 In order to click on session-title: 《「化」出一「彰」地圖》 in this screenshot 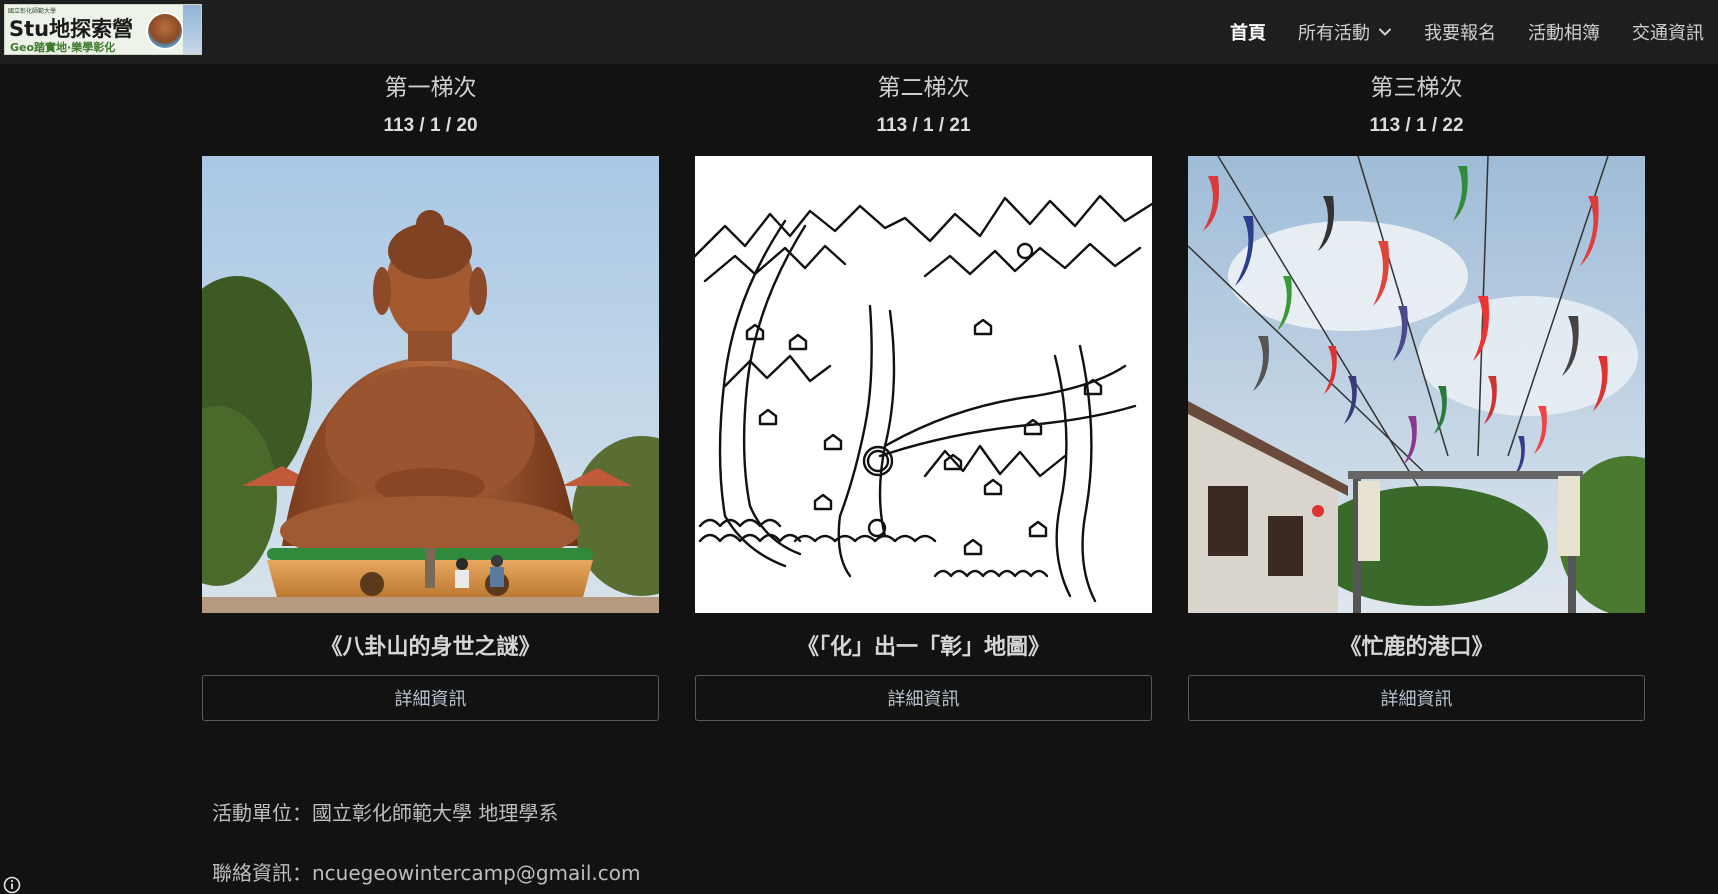, I will do `click(923, 647)`.